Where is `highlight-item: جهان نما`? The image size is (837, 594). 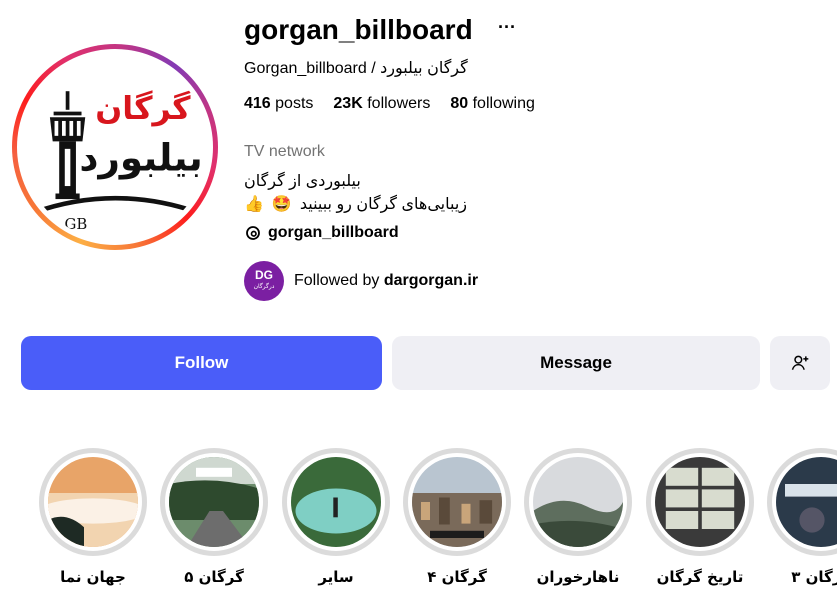
highlight-item: جهان نما is located at coordinates (93, 517).